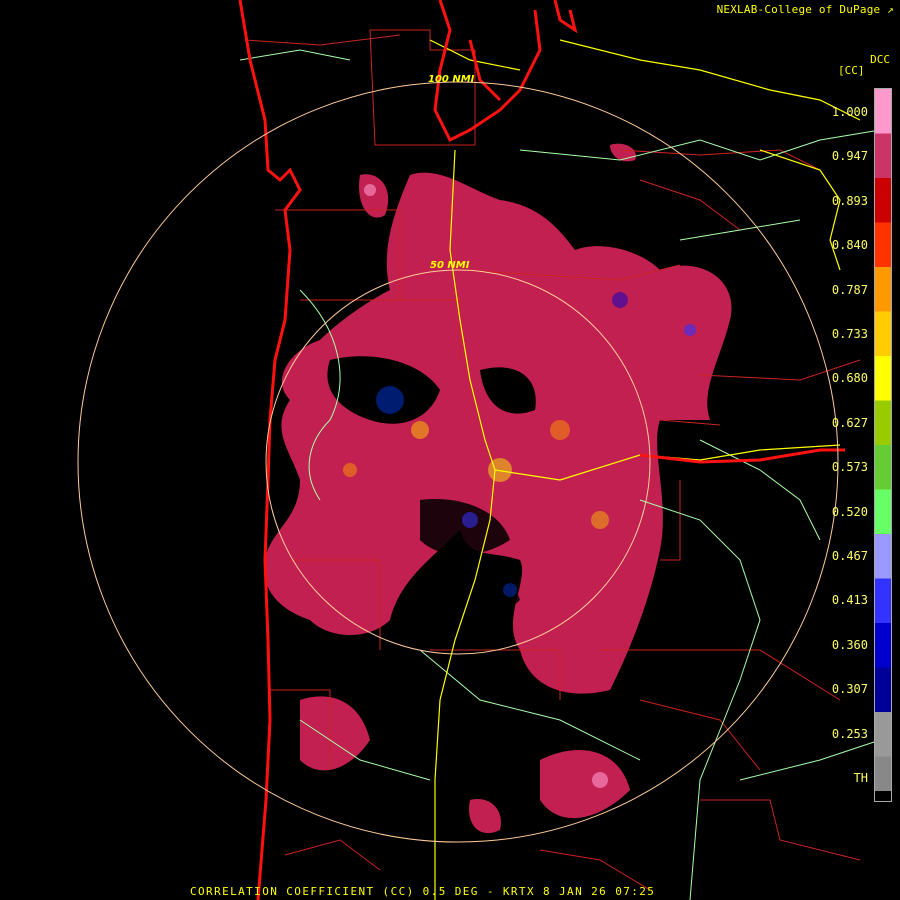 The image size is (900, 900). Describe the element at coordinates (849, 689) in the screenshot. I see `colorbar-label: 0.307` at that location.